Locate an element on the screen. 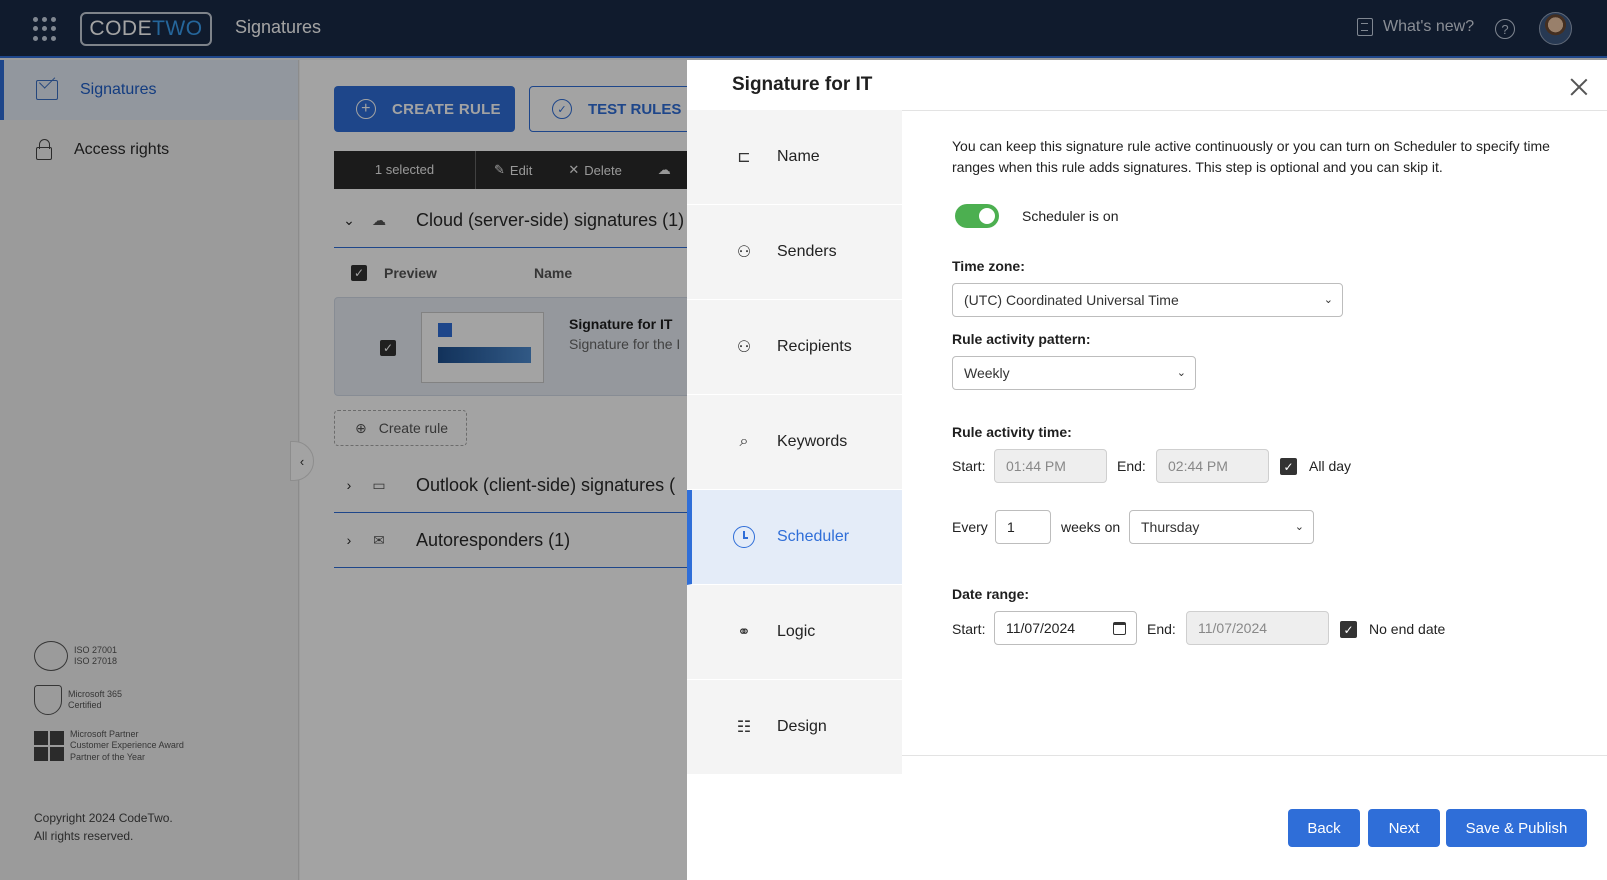 The width and height of the screenshot is (1607, 880). start-date-input: 11/07/2024 is located at coordinates (1065, 628).